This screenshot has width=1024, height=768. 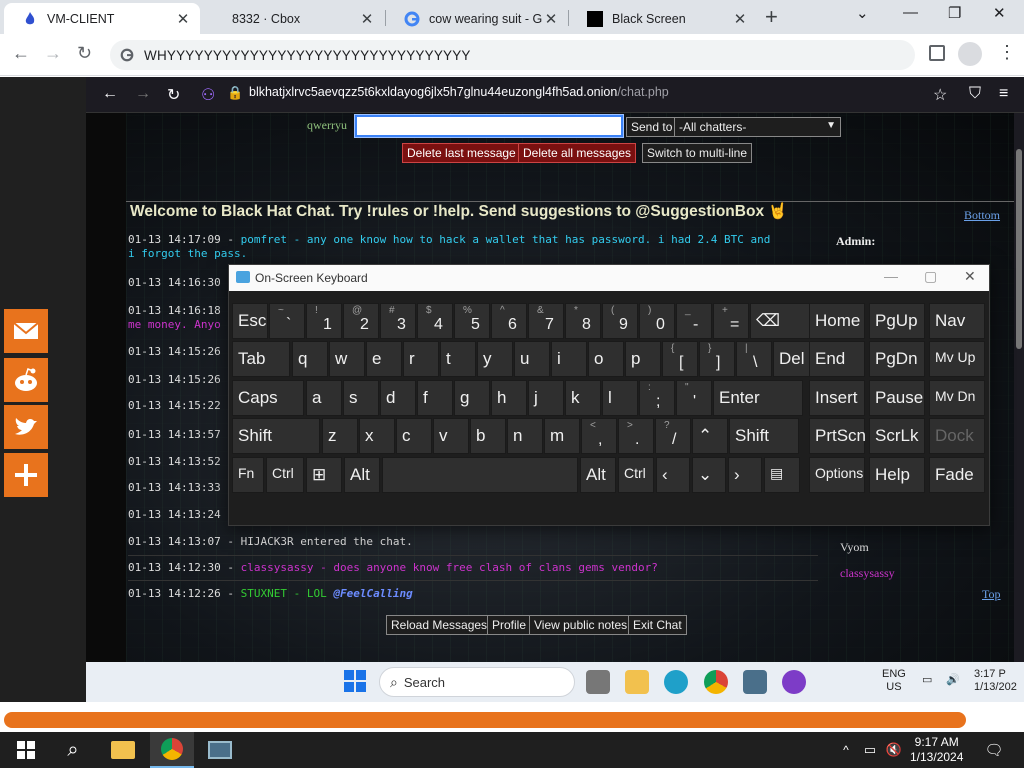 I want to click on shield-icon: ⛉, so click(x=975, y=94).